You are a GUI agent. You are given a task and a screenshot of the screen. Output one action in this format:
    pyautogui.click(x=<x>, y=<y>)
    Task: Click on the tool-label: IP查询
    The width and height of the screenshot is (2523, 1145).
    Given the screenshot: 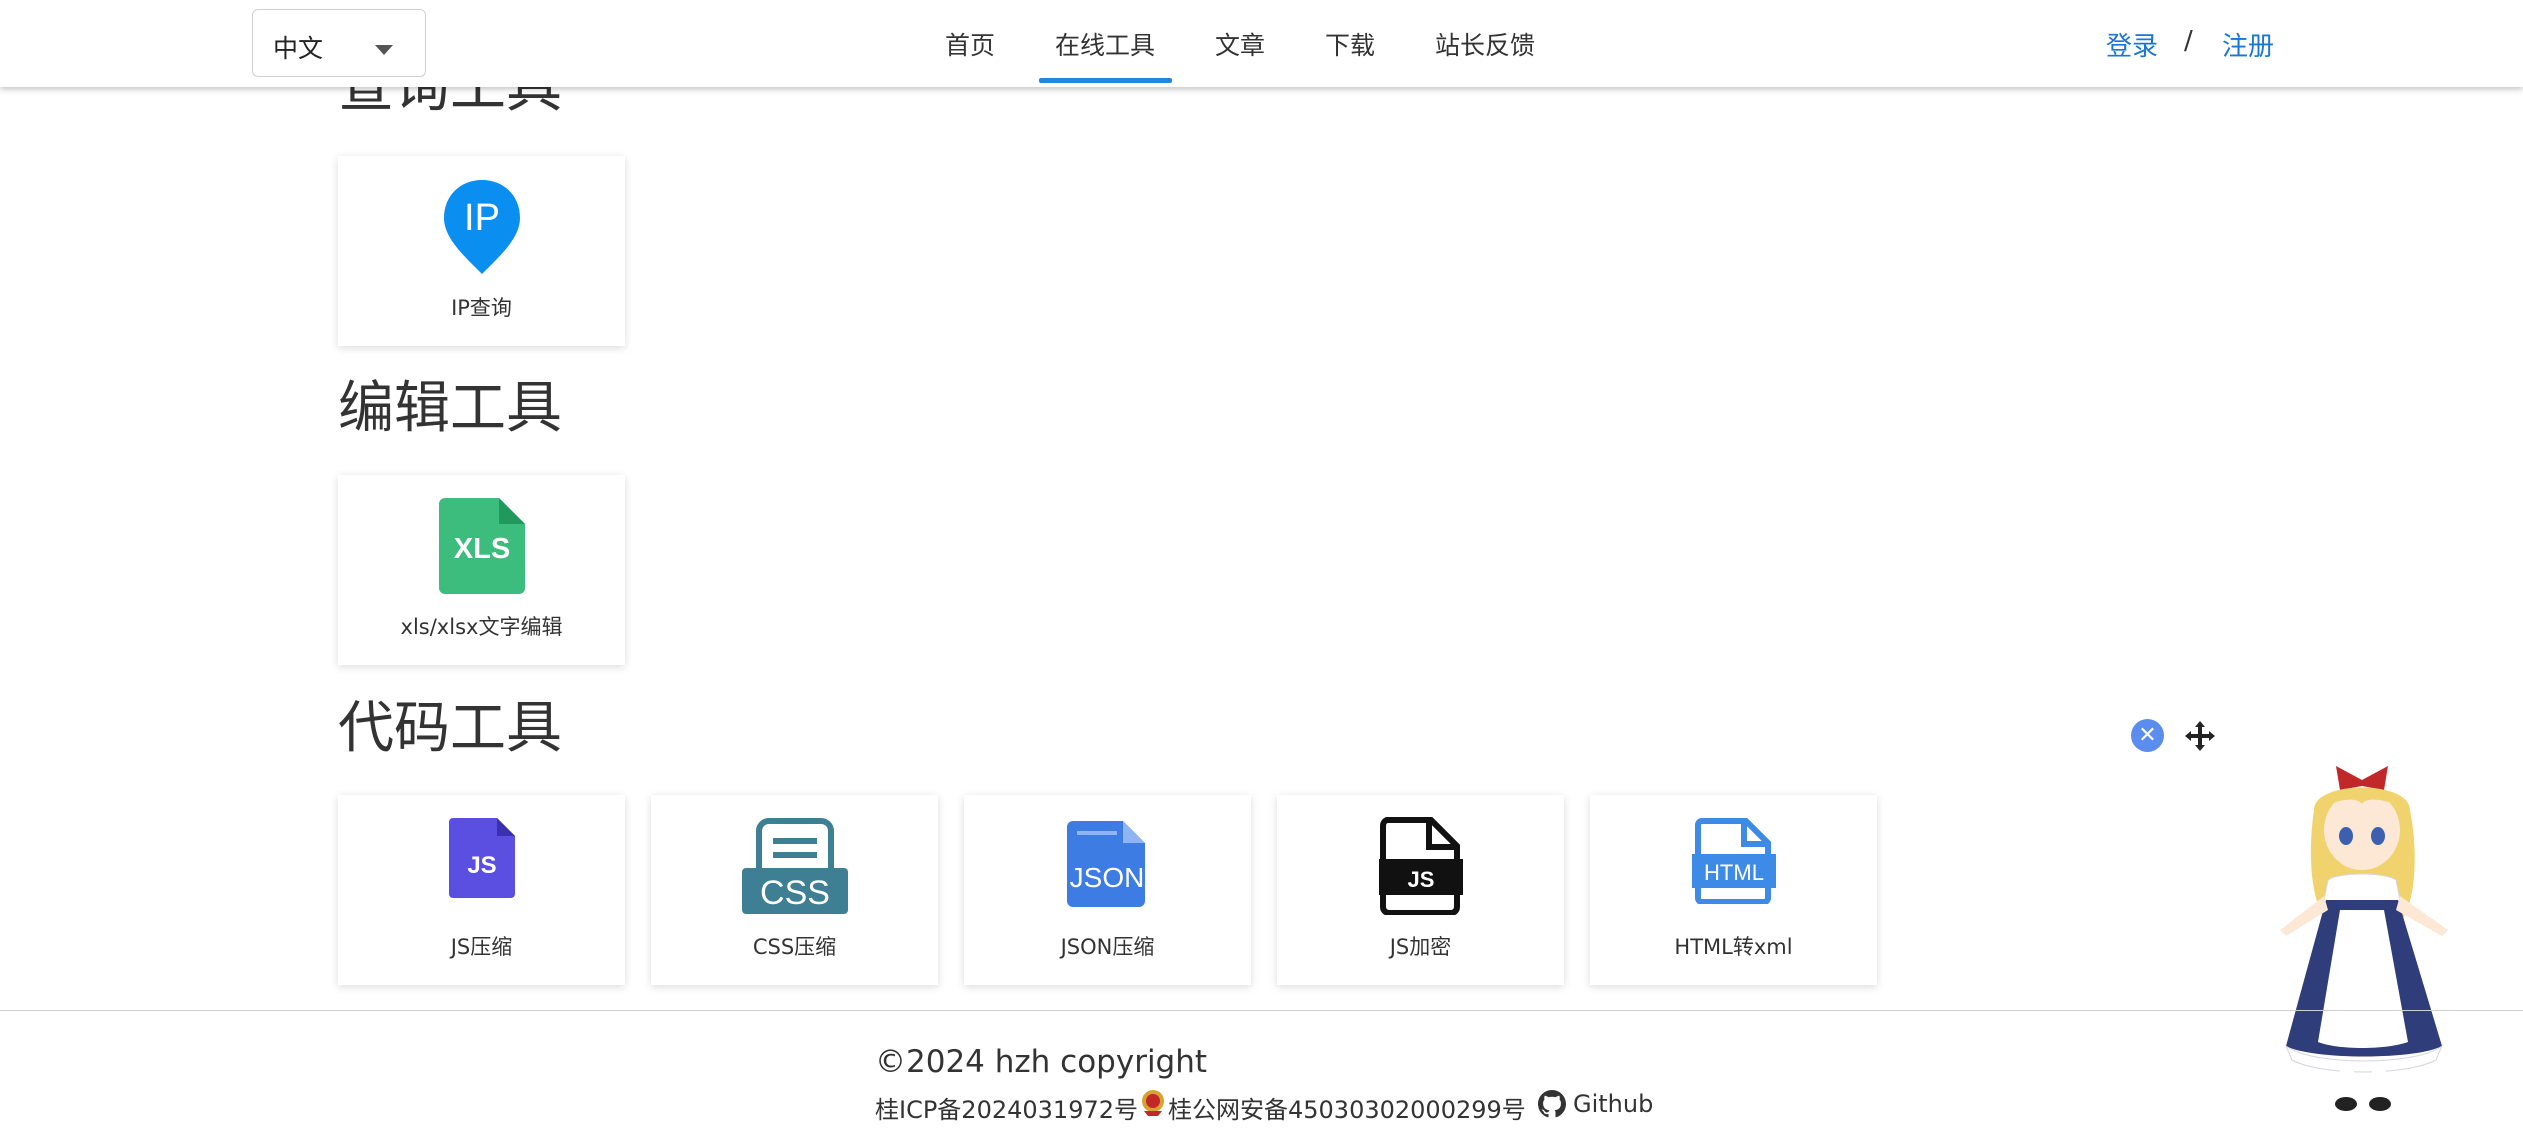 What is the action you would take?
    pyautogui.click(x=481, y=308)
    